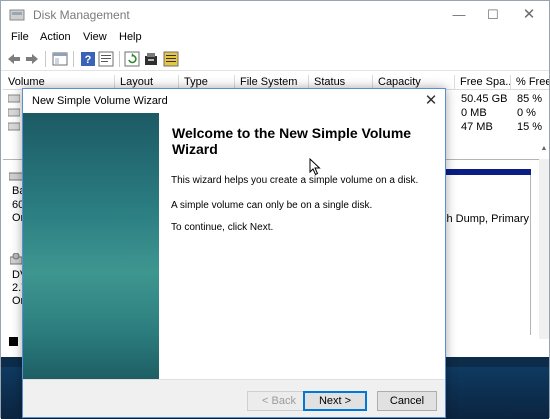 The image size is (550, 419). Describe the element at coordinates (493, 15) in the screenshot. I see `maximize-button: ☐` at that location.